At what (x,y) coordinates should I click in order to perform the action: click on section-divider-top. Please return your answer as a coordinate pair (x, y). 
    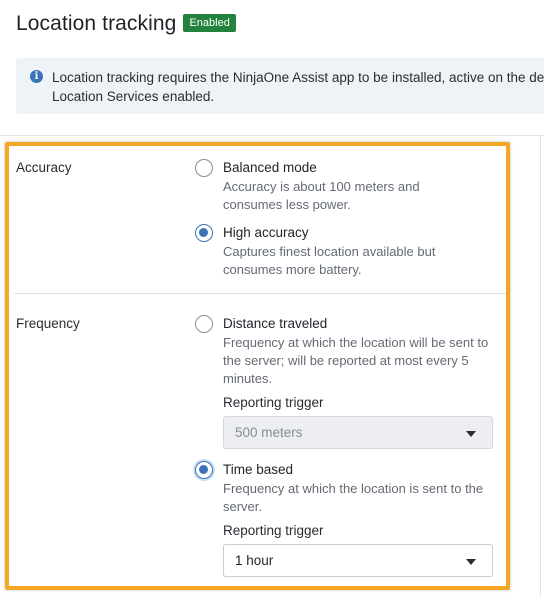
    Looking at the image, I should click on (272, 135).